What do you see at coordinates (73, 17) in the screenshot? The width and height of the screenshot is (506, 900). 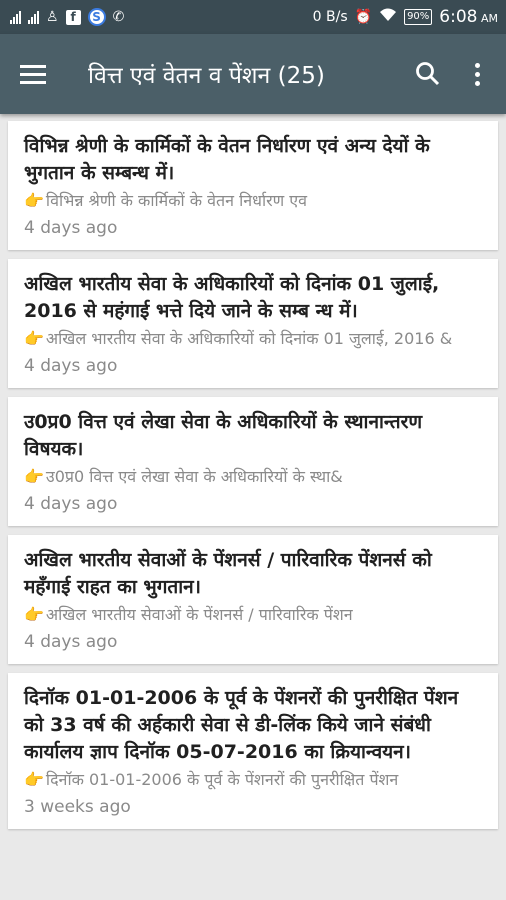 I see `facebook-icon: f` at bounding box center [73, 17].